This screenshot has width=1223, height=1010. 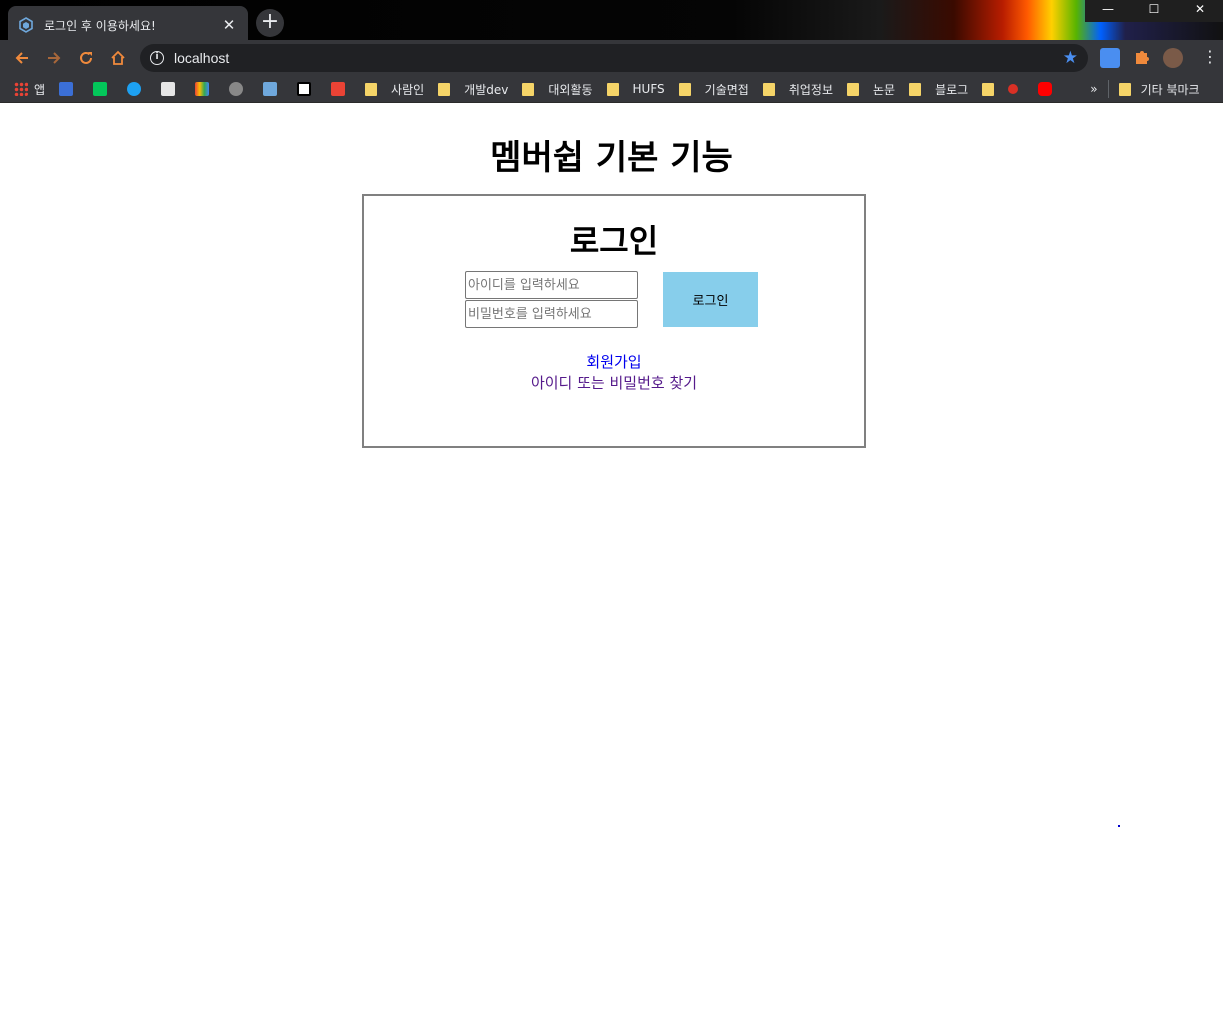 I want to click on bookmark-folder: HUFS, so click(x=635, y=89).